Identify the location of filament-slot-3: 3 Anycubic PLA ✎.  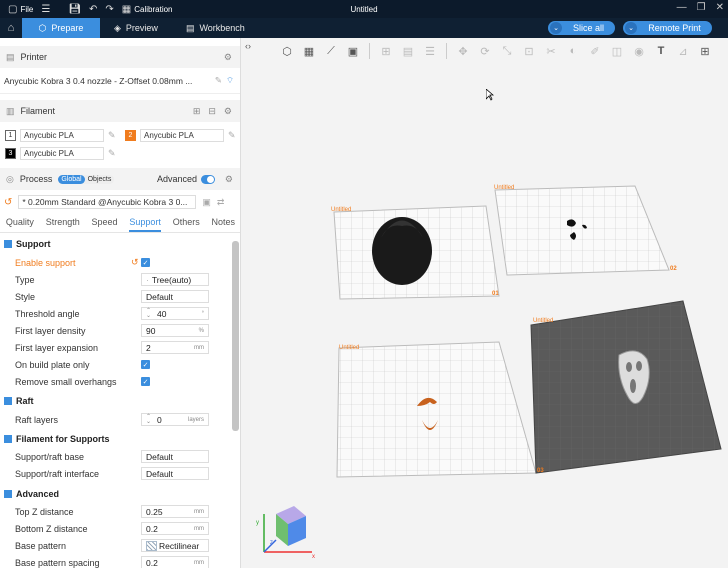
(60, 153).